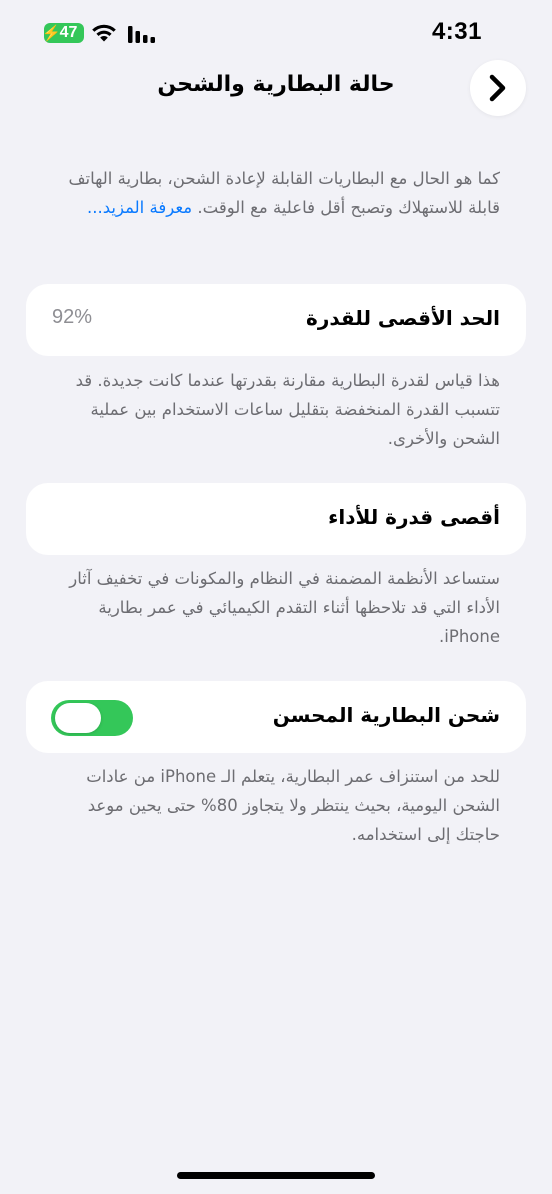 Image resolution: width=552 pixels, height=1194 pixels. Describe the element at coordinates (78, 718) in the screenshot. I see `toggle-knob` at that location.